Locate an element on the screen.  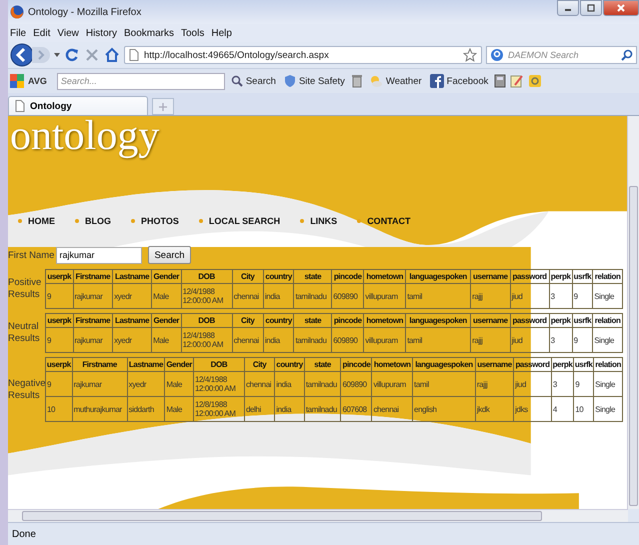
table-cell: english is located at coordinates (444, 409).